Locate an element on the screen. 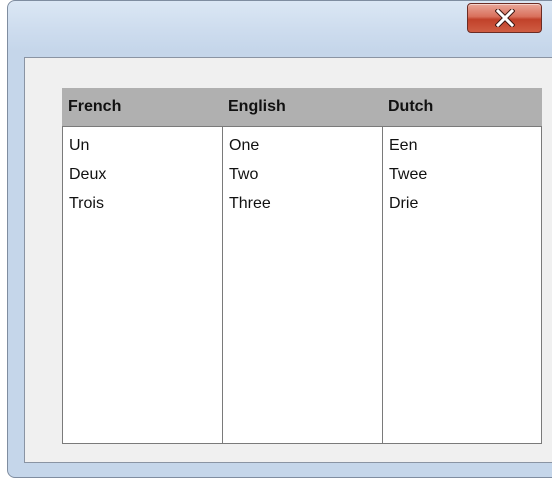 Image resolution: width=552 pixels, height=483 pixels. close-button is located at coordinates (504, 18).